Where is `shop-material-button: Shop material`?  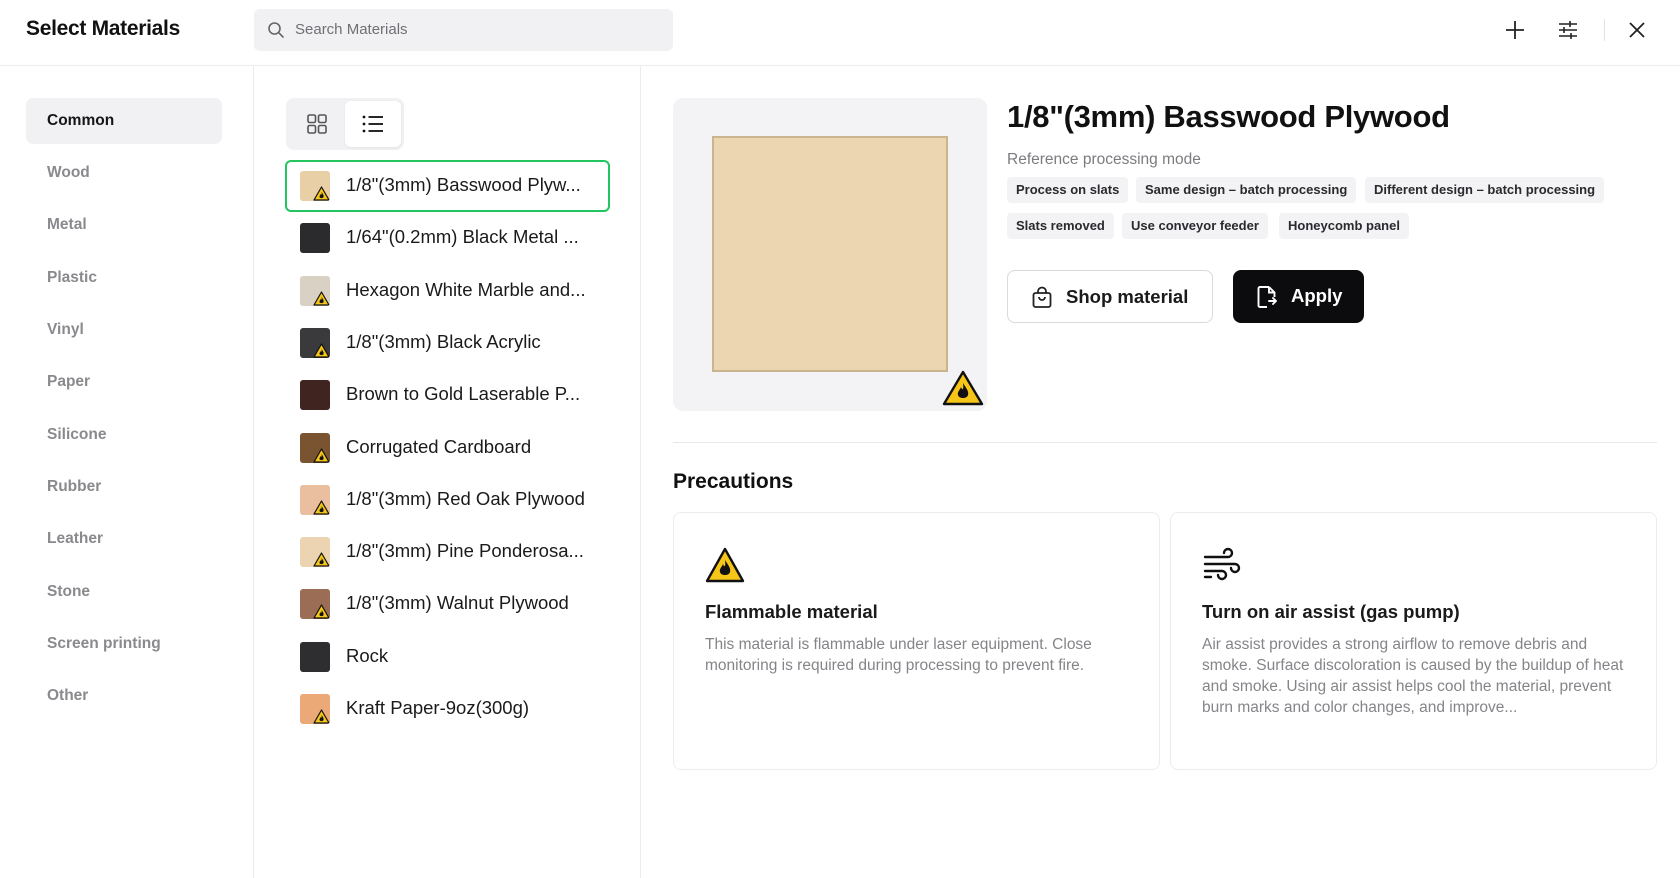
shop-material-button: Shop material is located at coordinates (1110, 296).